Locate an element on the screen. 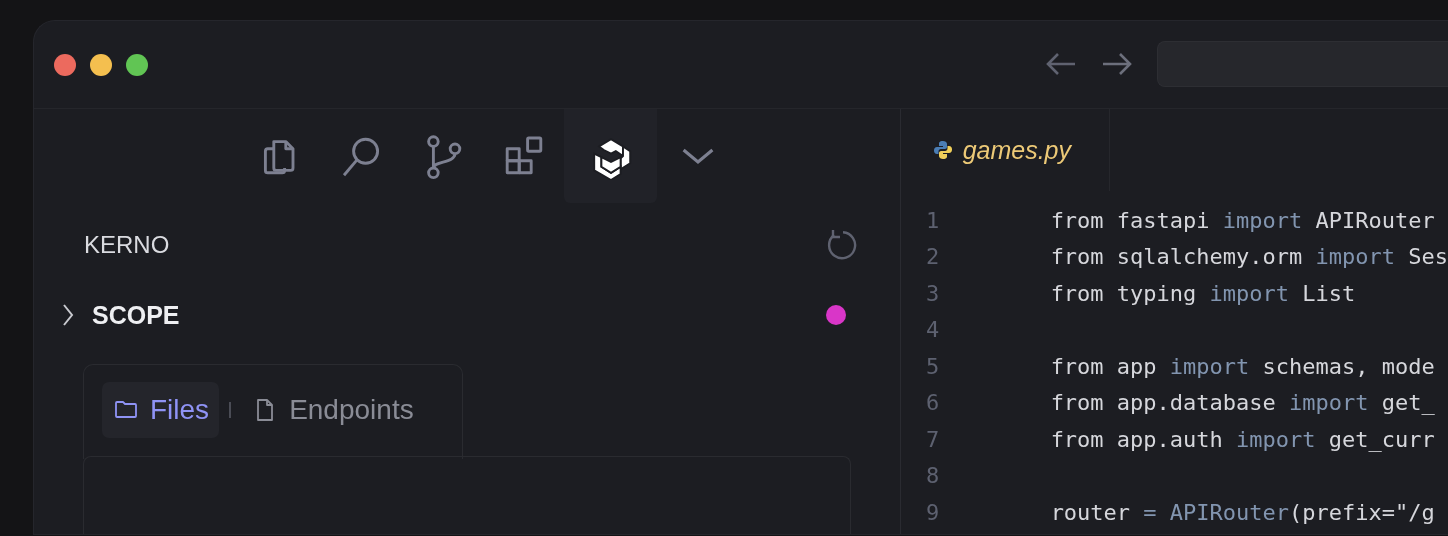 This screenshot has height=536, width=1448. code-line: from app import schemas, mode is located at coordinates (1242, 366).